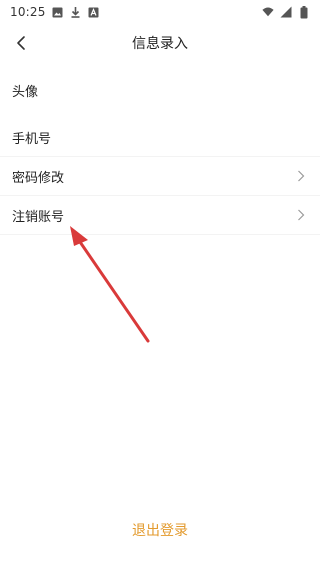 The height and width of the screenshot is (568, 320). I want to click on logout-label: 退出登录, so click(160, 531).